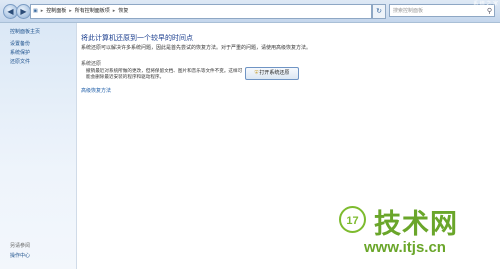  Describe the element at coordinates (38, 146) in the screenshot. I see `sidebar: 控制面板主页 设置备份 系统保护 还原文件 另请参阅 操作中心` at that location.